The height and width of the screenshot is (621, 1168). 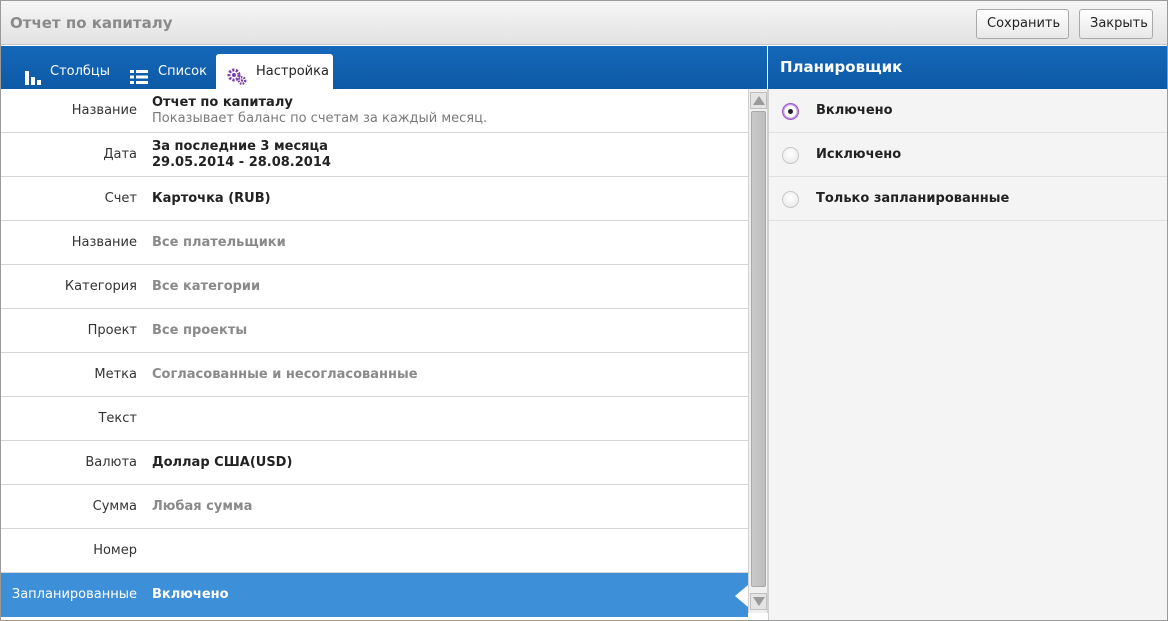 I want to click on form-row-scheduled: Запланированные Включено, so click(x=374, y=595).